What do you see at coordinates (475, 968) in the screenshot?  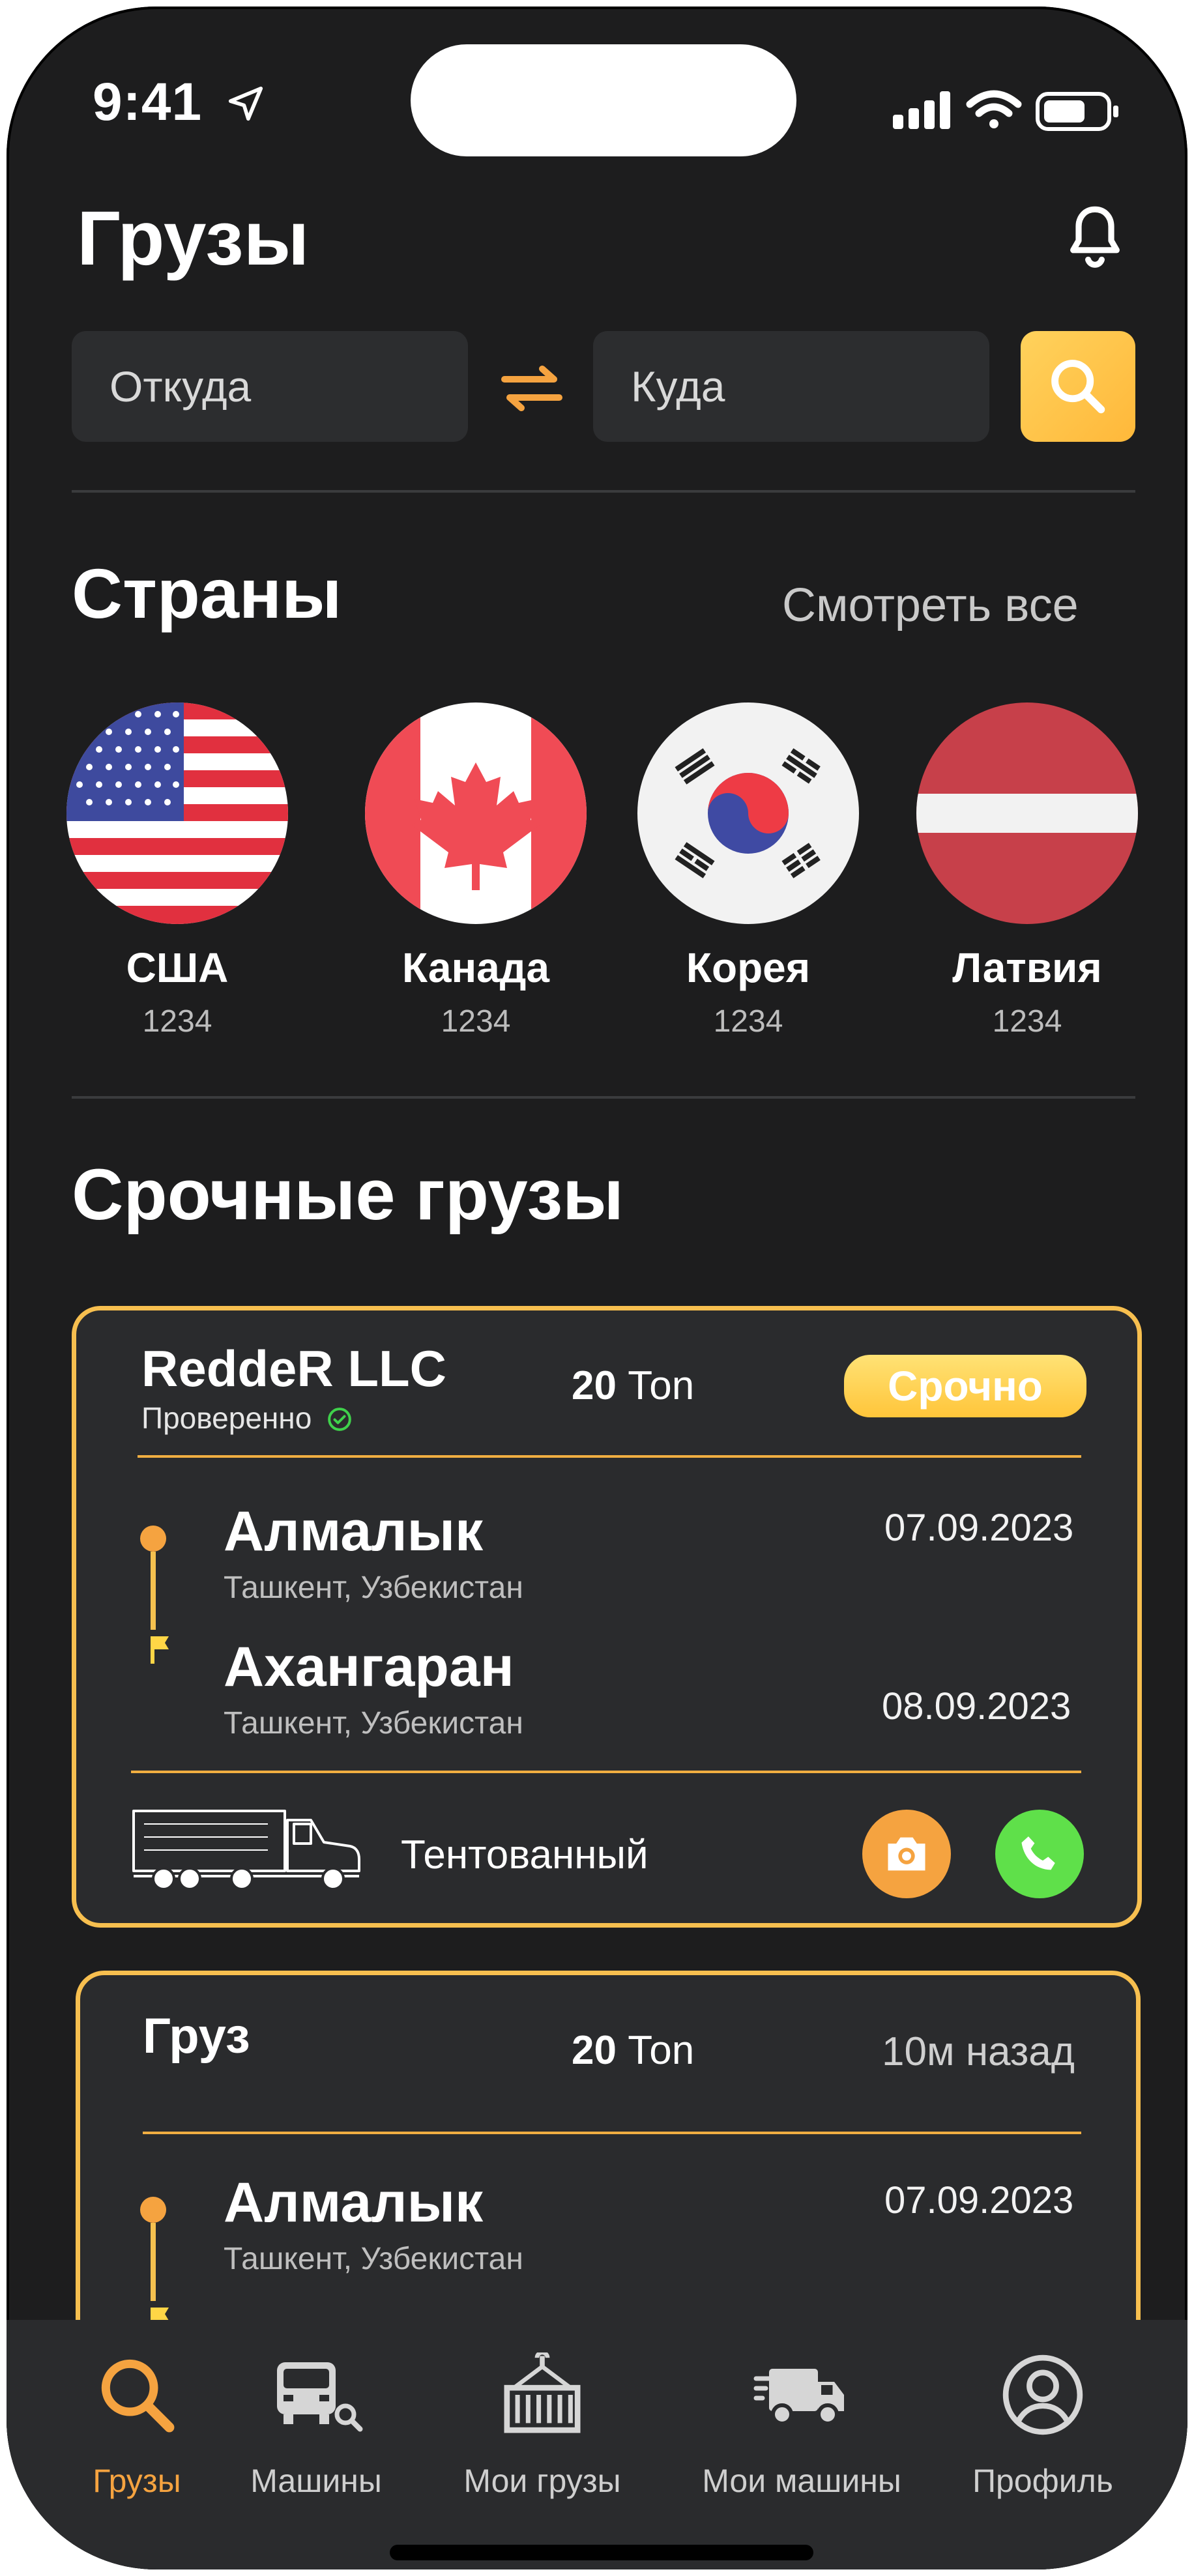 I see `country-name: Канада` at bounding box center [475, 968].